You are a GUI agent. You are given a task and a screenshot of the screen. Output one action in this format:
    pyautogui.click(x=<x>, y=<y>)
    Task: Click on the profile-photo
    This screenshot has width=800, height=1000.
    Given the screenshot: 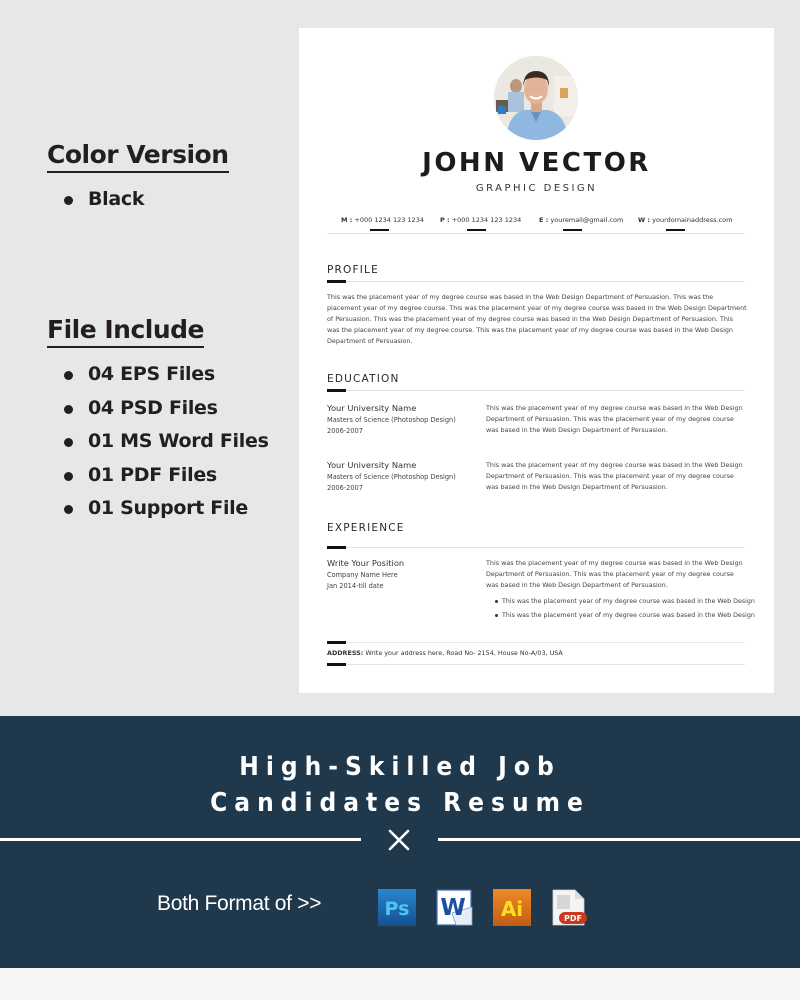 What is the action you would take?
    pyautogui.click(x=536, y=98)
    